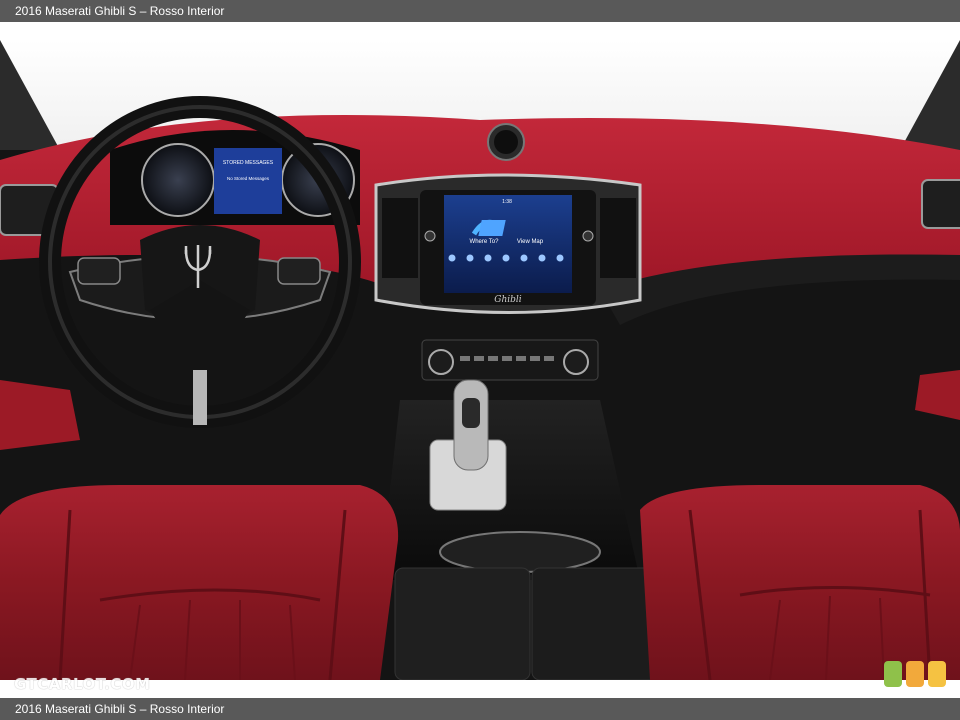 The image size is (960, 720). What do you see at coordinates (492, 228) in the screenshot?
I see `view-map-icon` at bounding box center [492, 228].